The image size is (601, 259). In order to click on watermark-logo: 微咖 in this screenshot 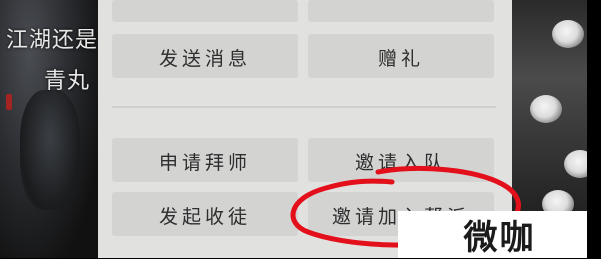, I will do `click(499, 234)`.